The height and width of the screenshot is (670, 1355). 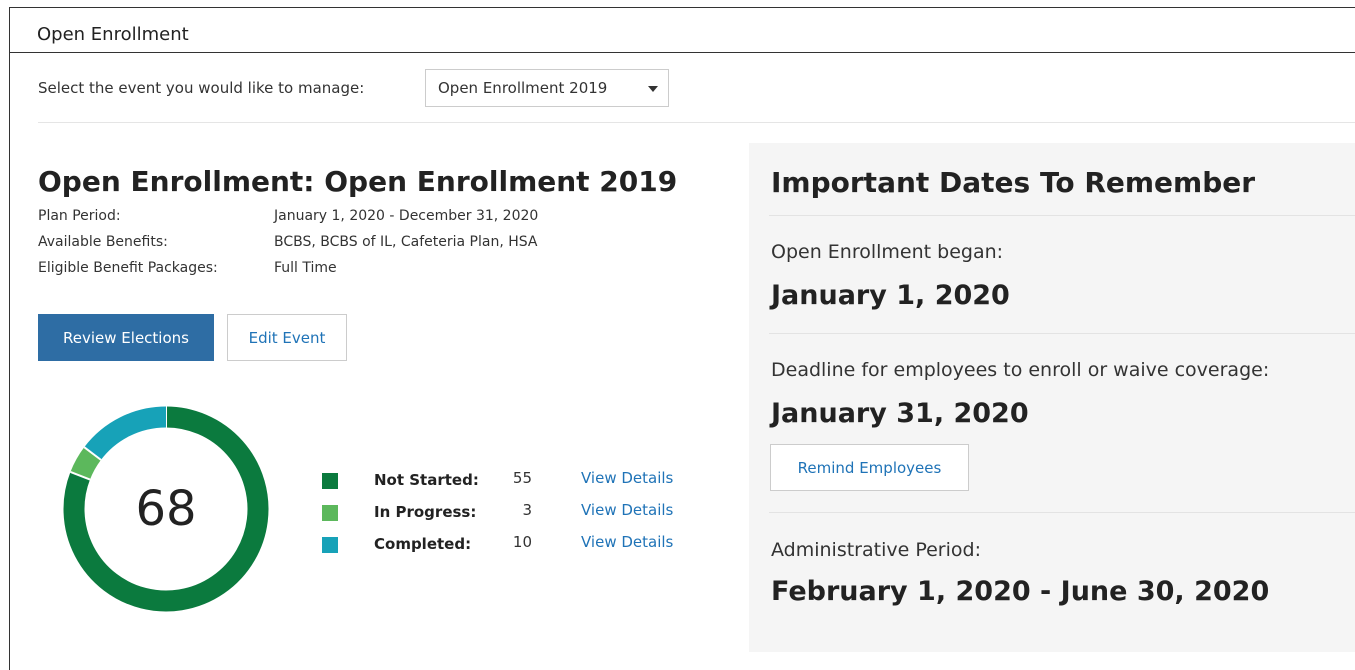 I want to click on deadline-date: January 31, 2020, so click(x=900, y=413).